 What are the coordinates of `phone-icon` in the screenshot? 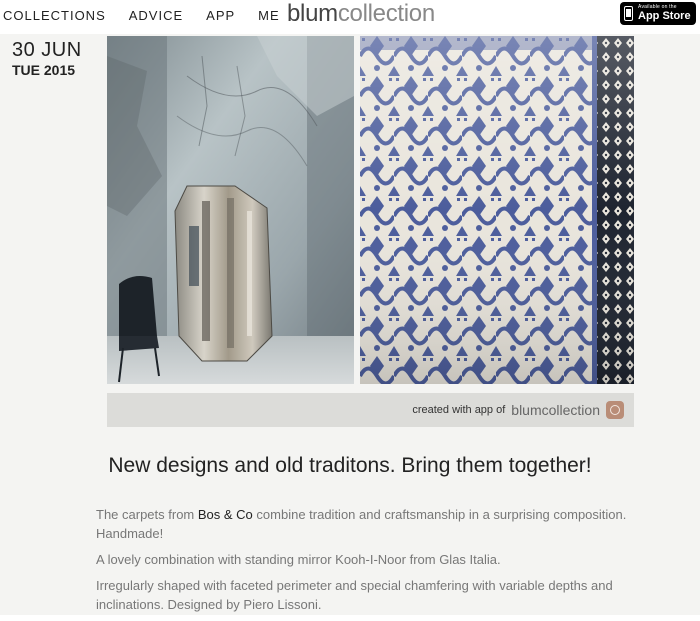 It's located at (628, 13).